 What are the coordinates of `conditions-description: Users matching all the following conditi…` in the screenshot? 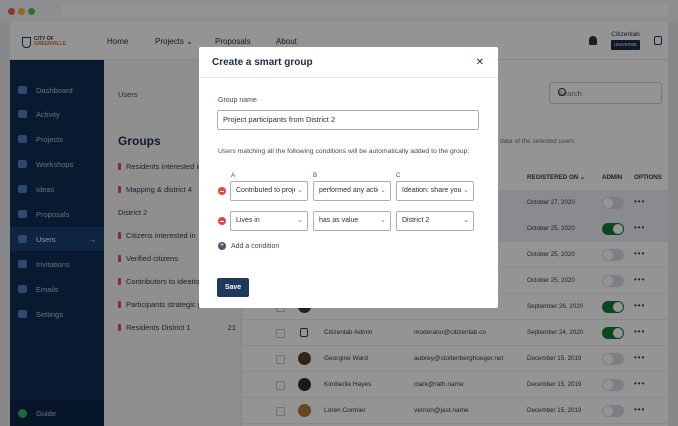 It's located at (344, 151).